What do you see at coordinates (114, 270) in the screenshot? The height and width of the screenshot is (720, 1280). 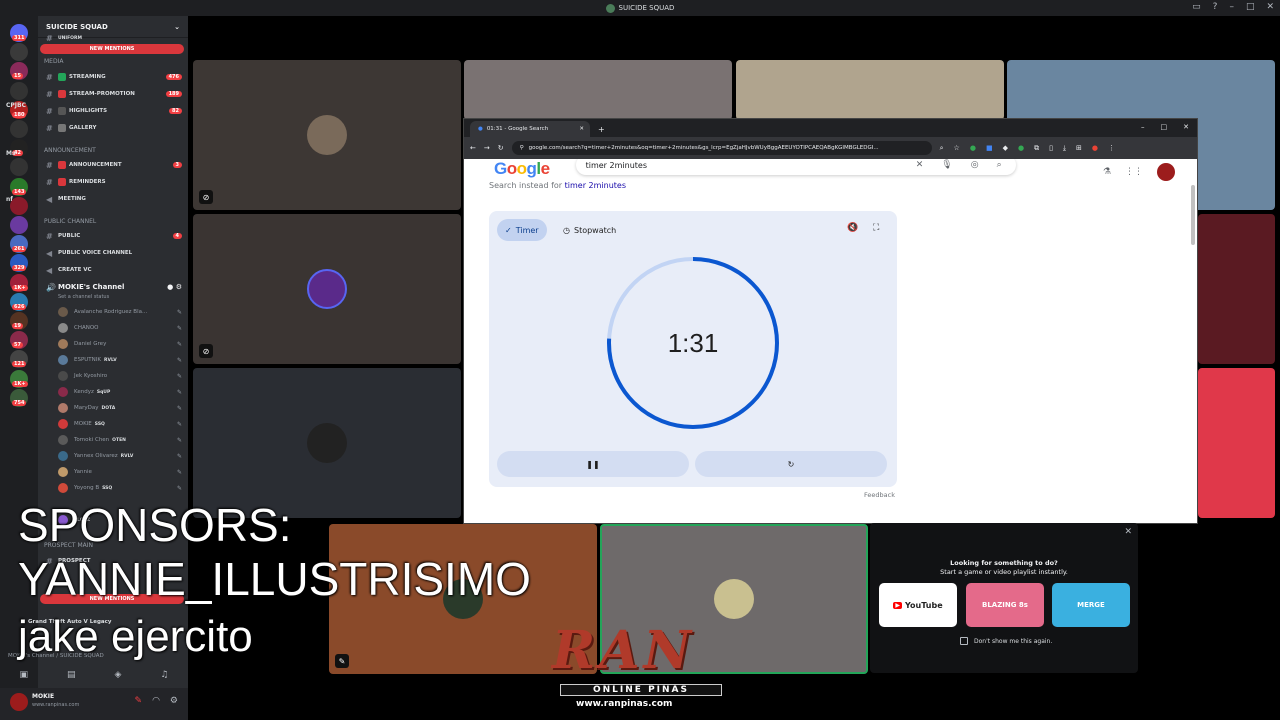 I see `channel-item: ◀ CREATE VC` at bounding box center [114, 270].